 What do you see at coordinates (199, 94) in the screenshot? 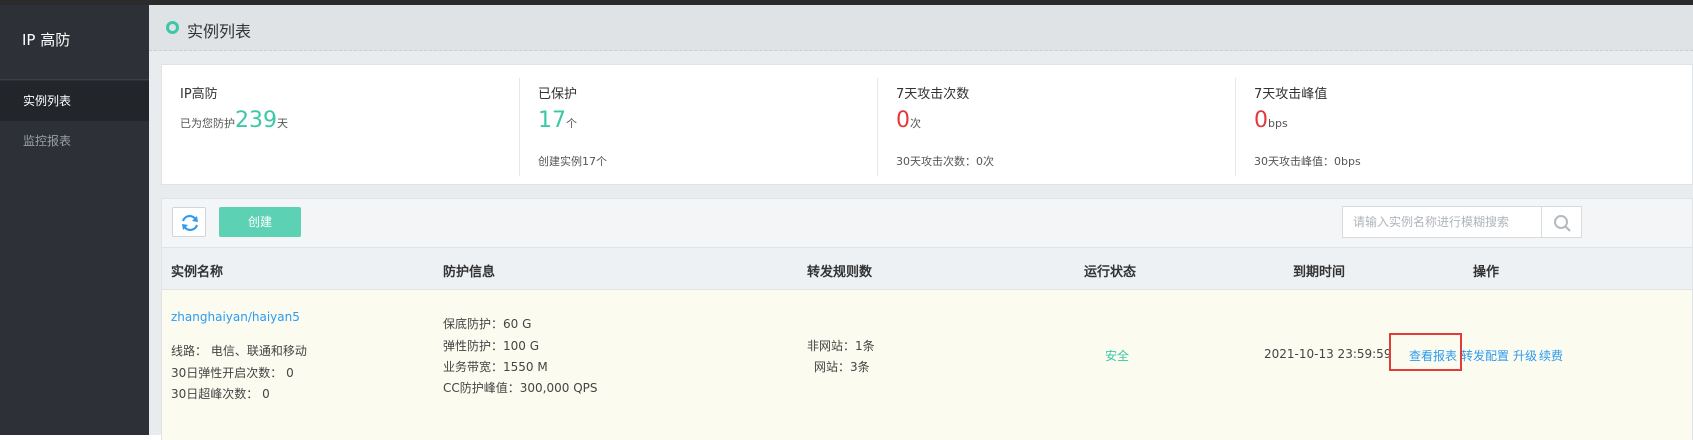
I see `stat-label: IP高防` at bounding box center [199, 94].